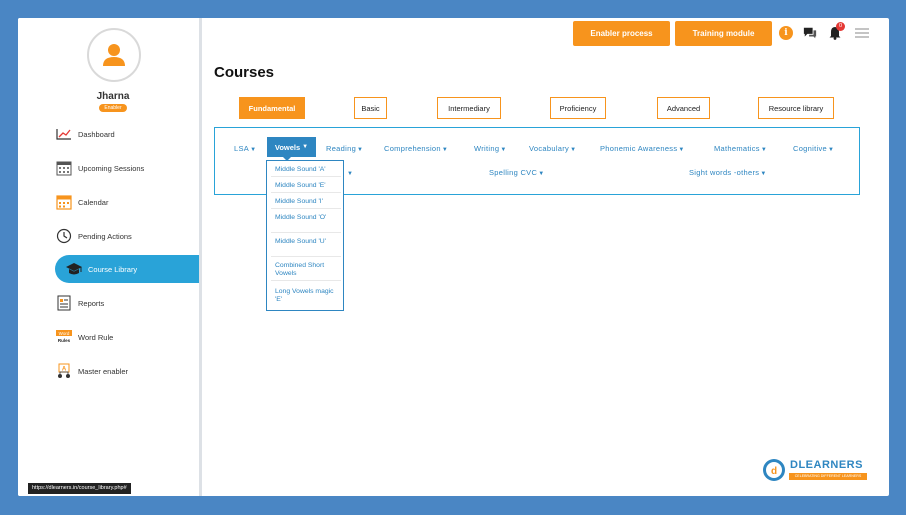 The width and height of the screenshot is (906, 515). What do you see at coordinates (344, 148) in the screenshot?
I see `category-reading: Reading▼` at bounding box center [344, 148].